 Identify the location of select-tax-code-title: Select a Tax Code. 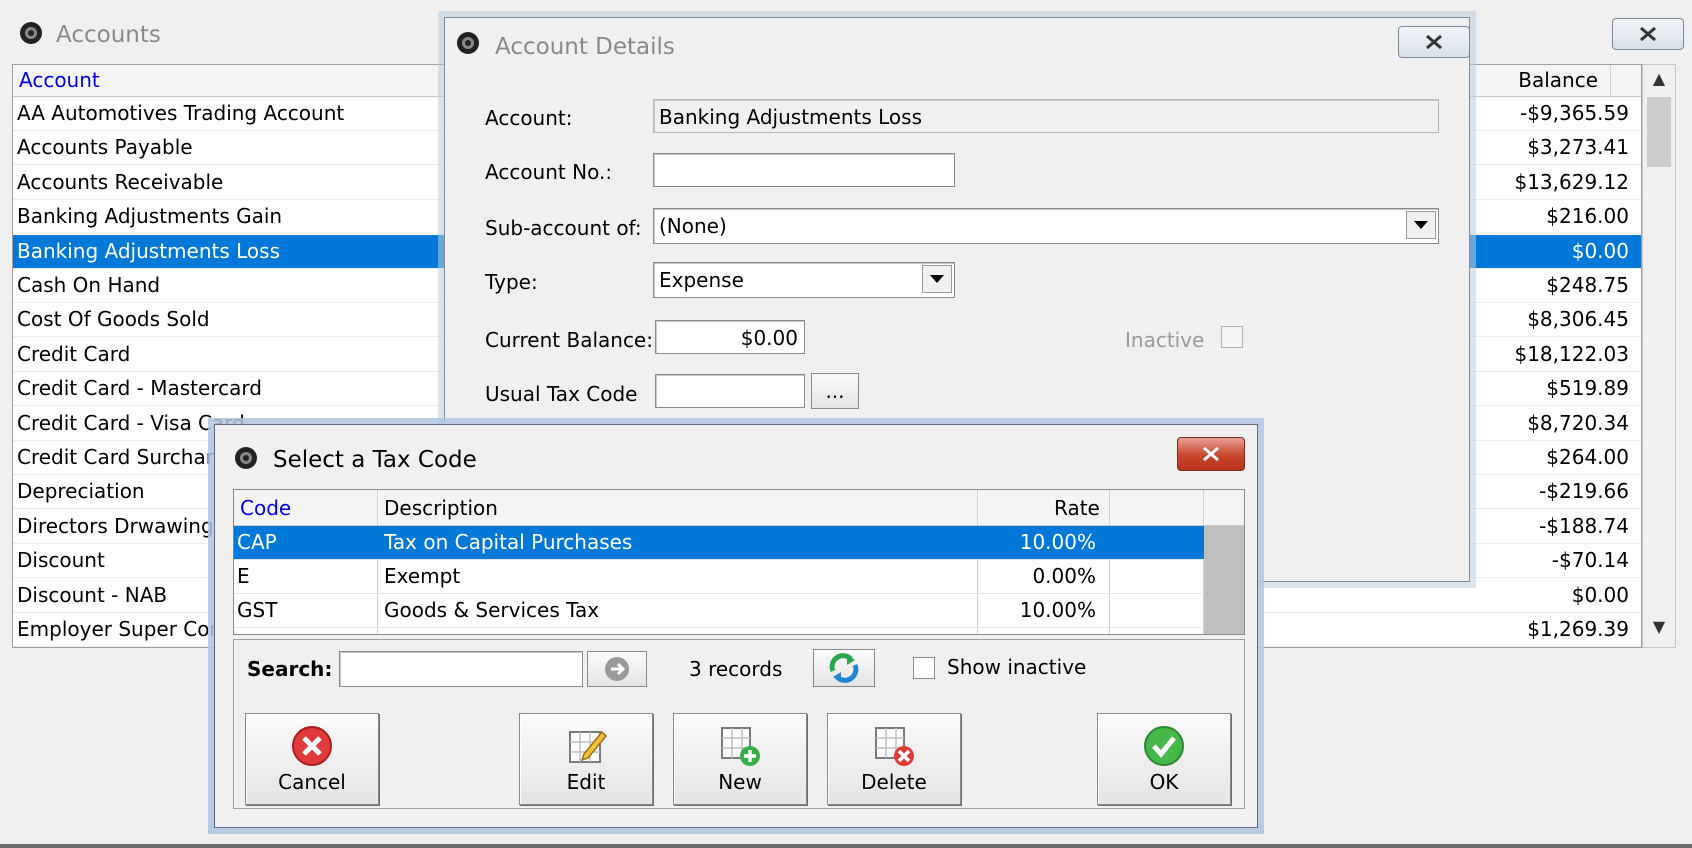
(375, 460).